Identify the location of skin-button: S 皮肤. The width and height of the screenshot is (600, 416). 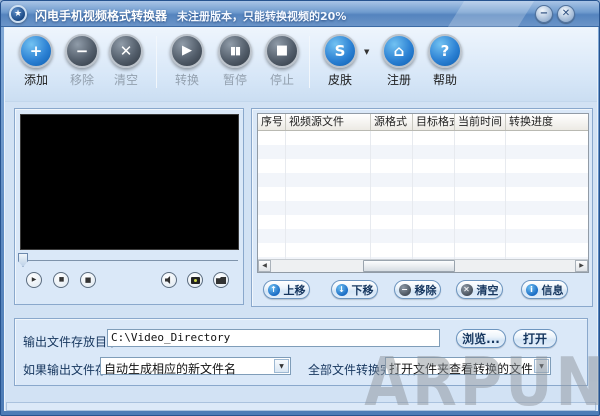
(340, 61).